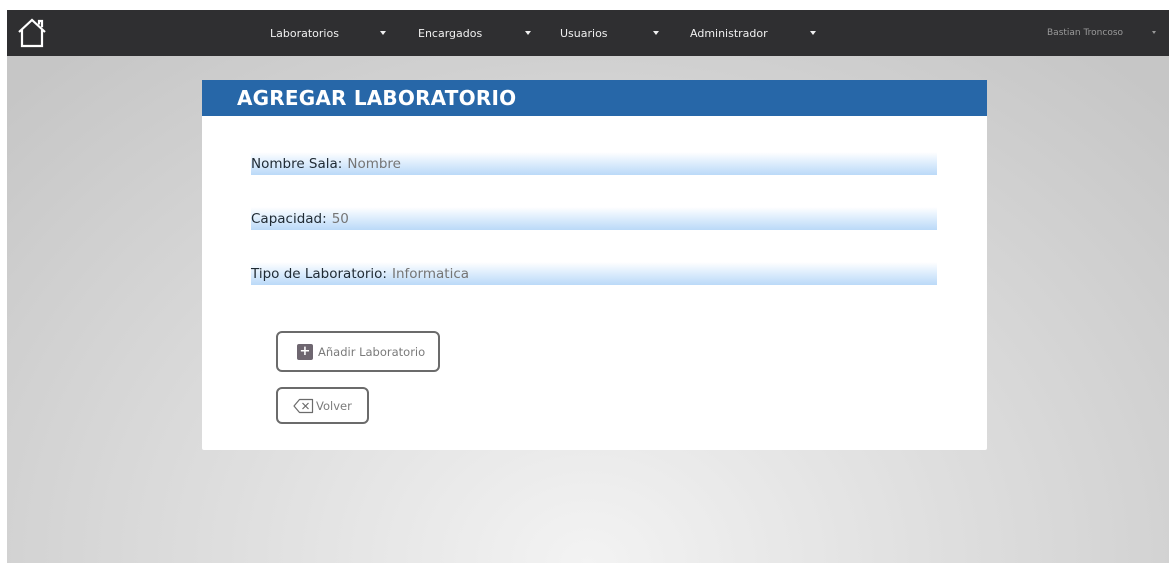 This screenshot has height=563, width=1169. I want to click on volver-button: Volver, so click(322, 405).